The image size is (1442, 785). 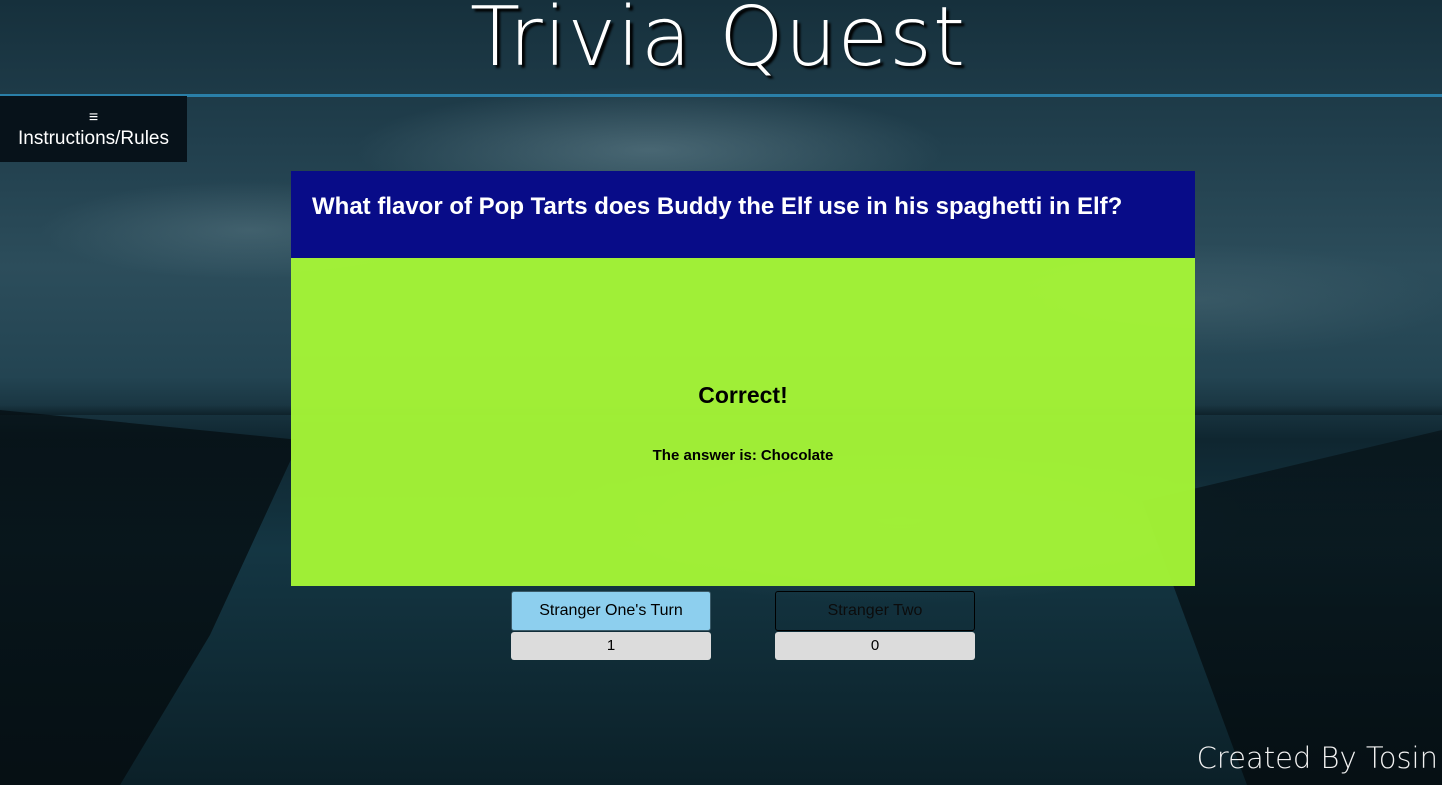 I want to click on player-one-score: 1, so click(x=611, y=646).